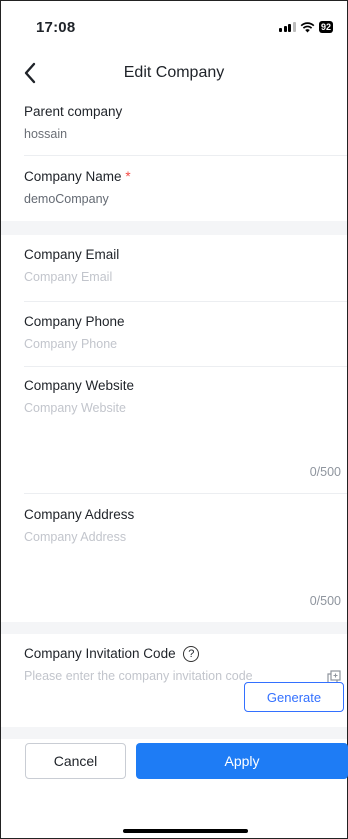 The image size is (348, 839). What do you see at coordinates (325, 472) in the screenshot?
I see `website-char-counter: 0/500` at bounding box center [325, 472].